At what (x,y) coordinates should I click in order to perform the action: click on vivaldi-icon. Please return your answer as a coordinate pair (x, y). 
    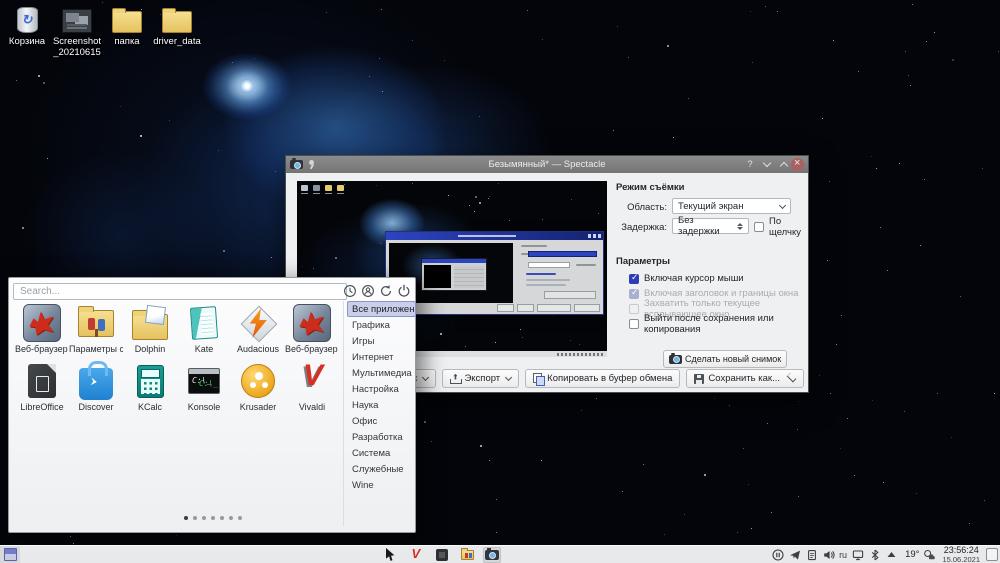
    Looking at the image, I should click on (417, 553).